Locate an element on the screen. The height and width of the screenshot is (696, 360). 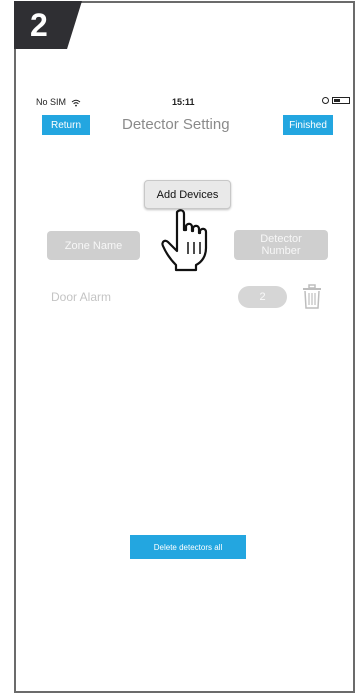
detector-number-header: Detector Number is located at coordinates (281, 245).